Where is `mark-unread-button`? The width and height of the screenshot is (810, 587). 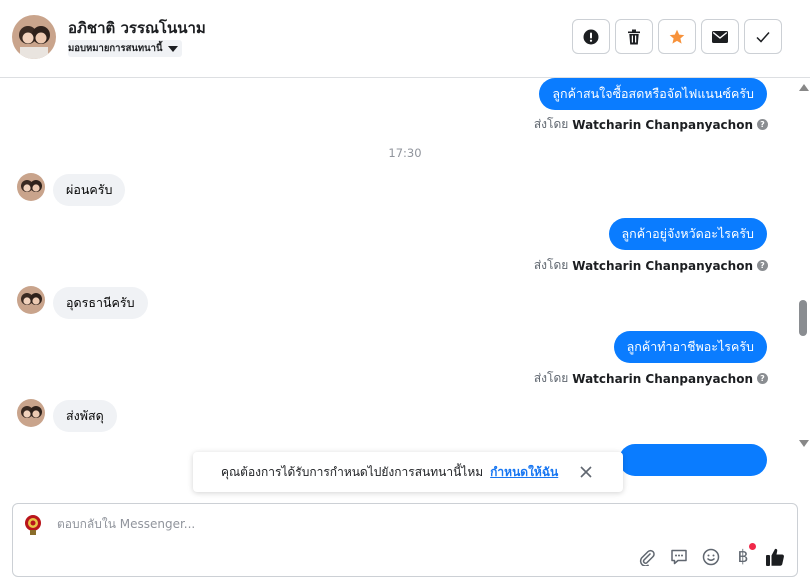 mark-unread-button is located at coordinates (720, 36).